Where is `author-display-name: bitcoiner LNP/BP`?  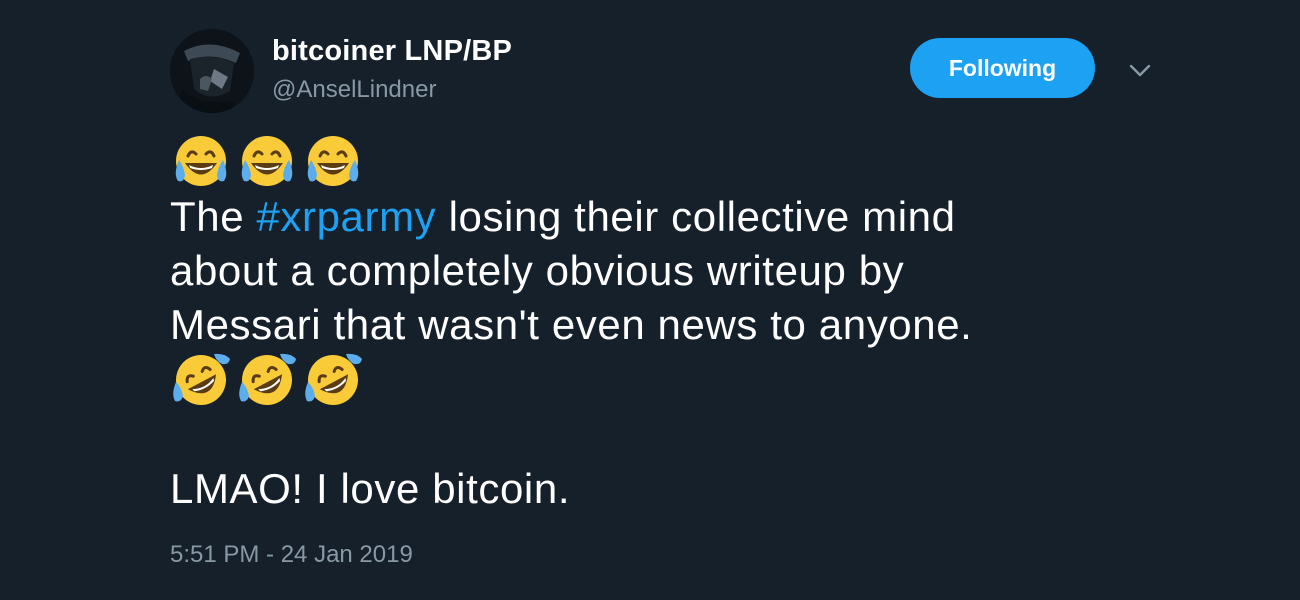
author-display-name: bitcoiner LNP/BP is located at coordinates (392, 51).